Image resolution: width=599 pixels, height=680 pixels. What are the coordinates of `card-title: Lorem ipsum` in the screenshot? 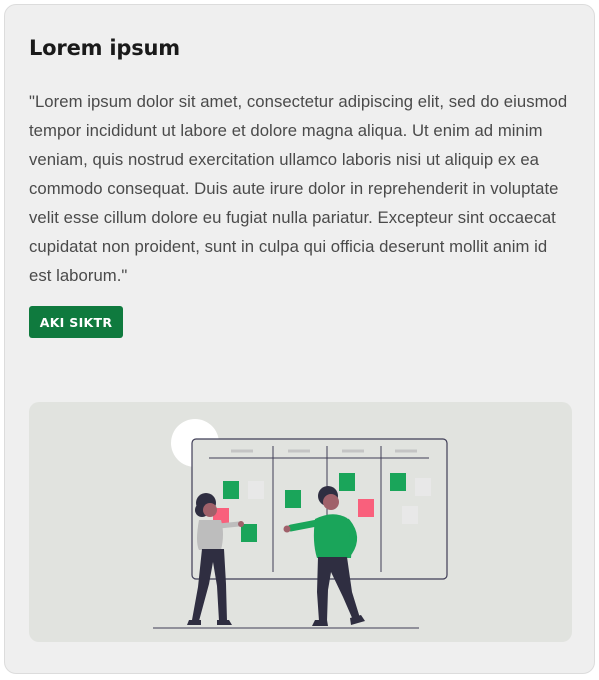 It's located at (104, 48).